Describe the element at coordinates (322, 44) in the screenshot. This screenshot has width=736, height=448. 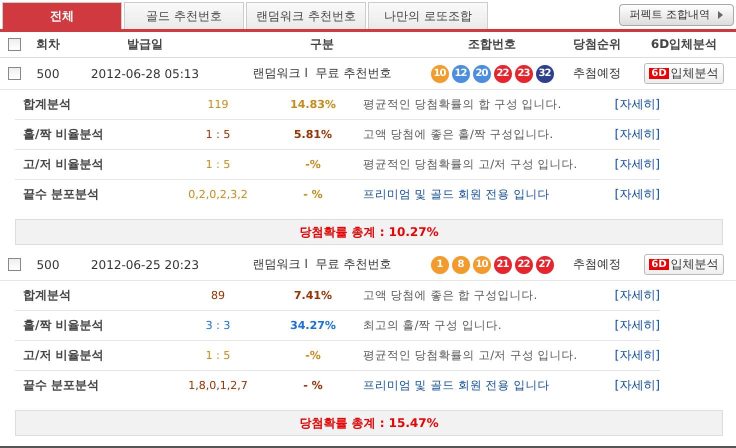
I see `column-header: 구분` at that location.